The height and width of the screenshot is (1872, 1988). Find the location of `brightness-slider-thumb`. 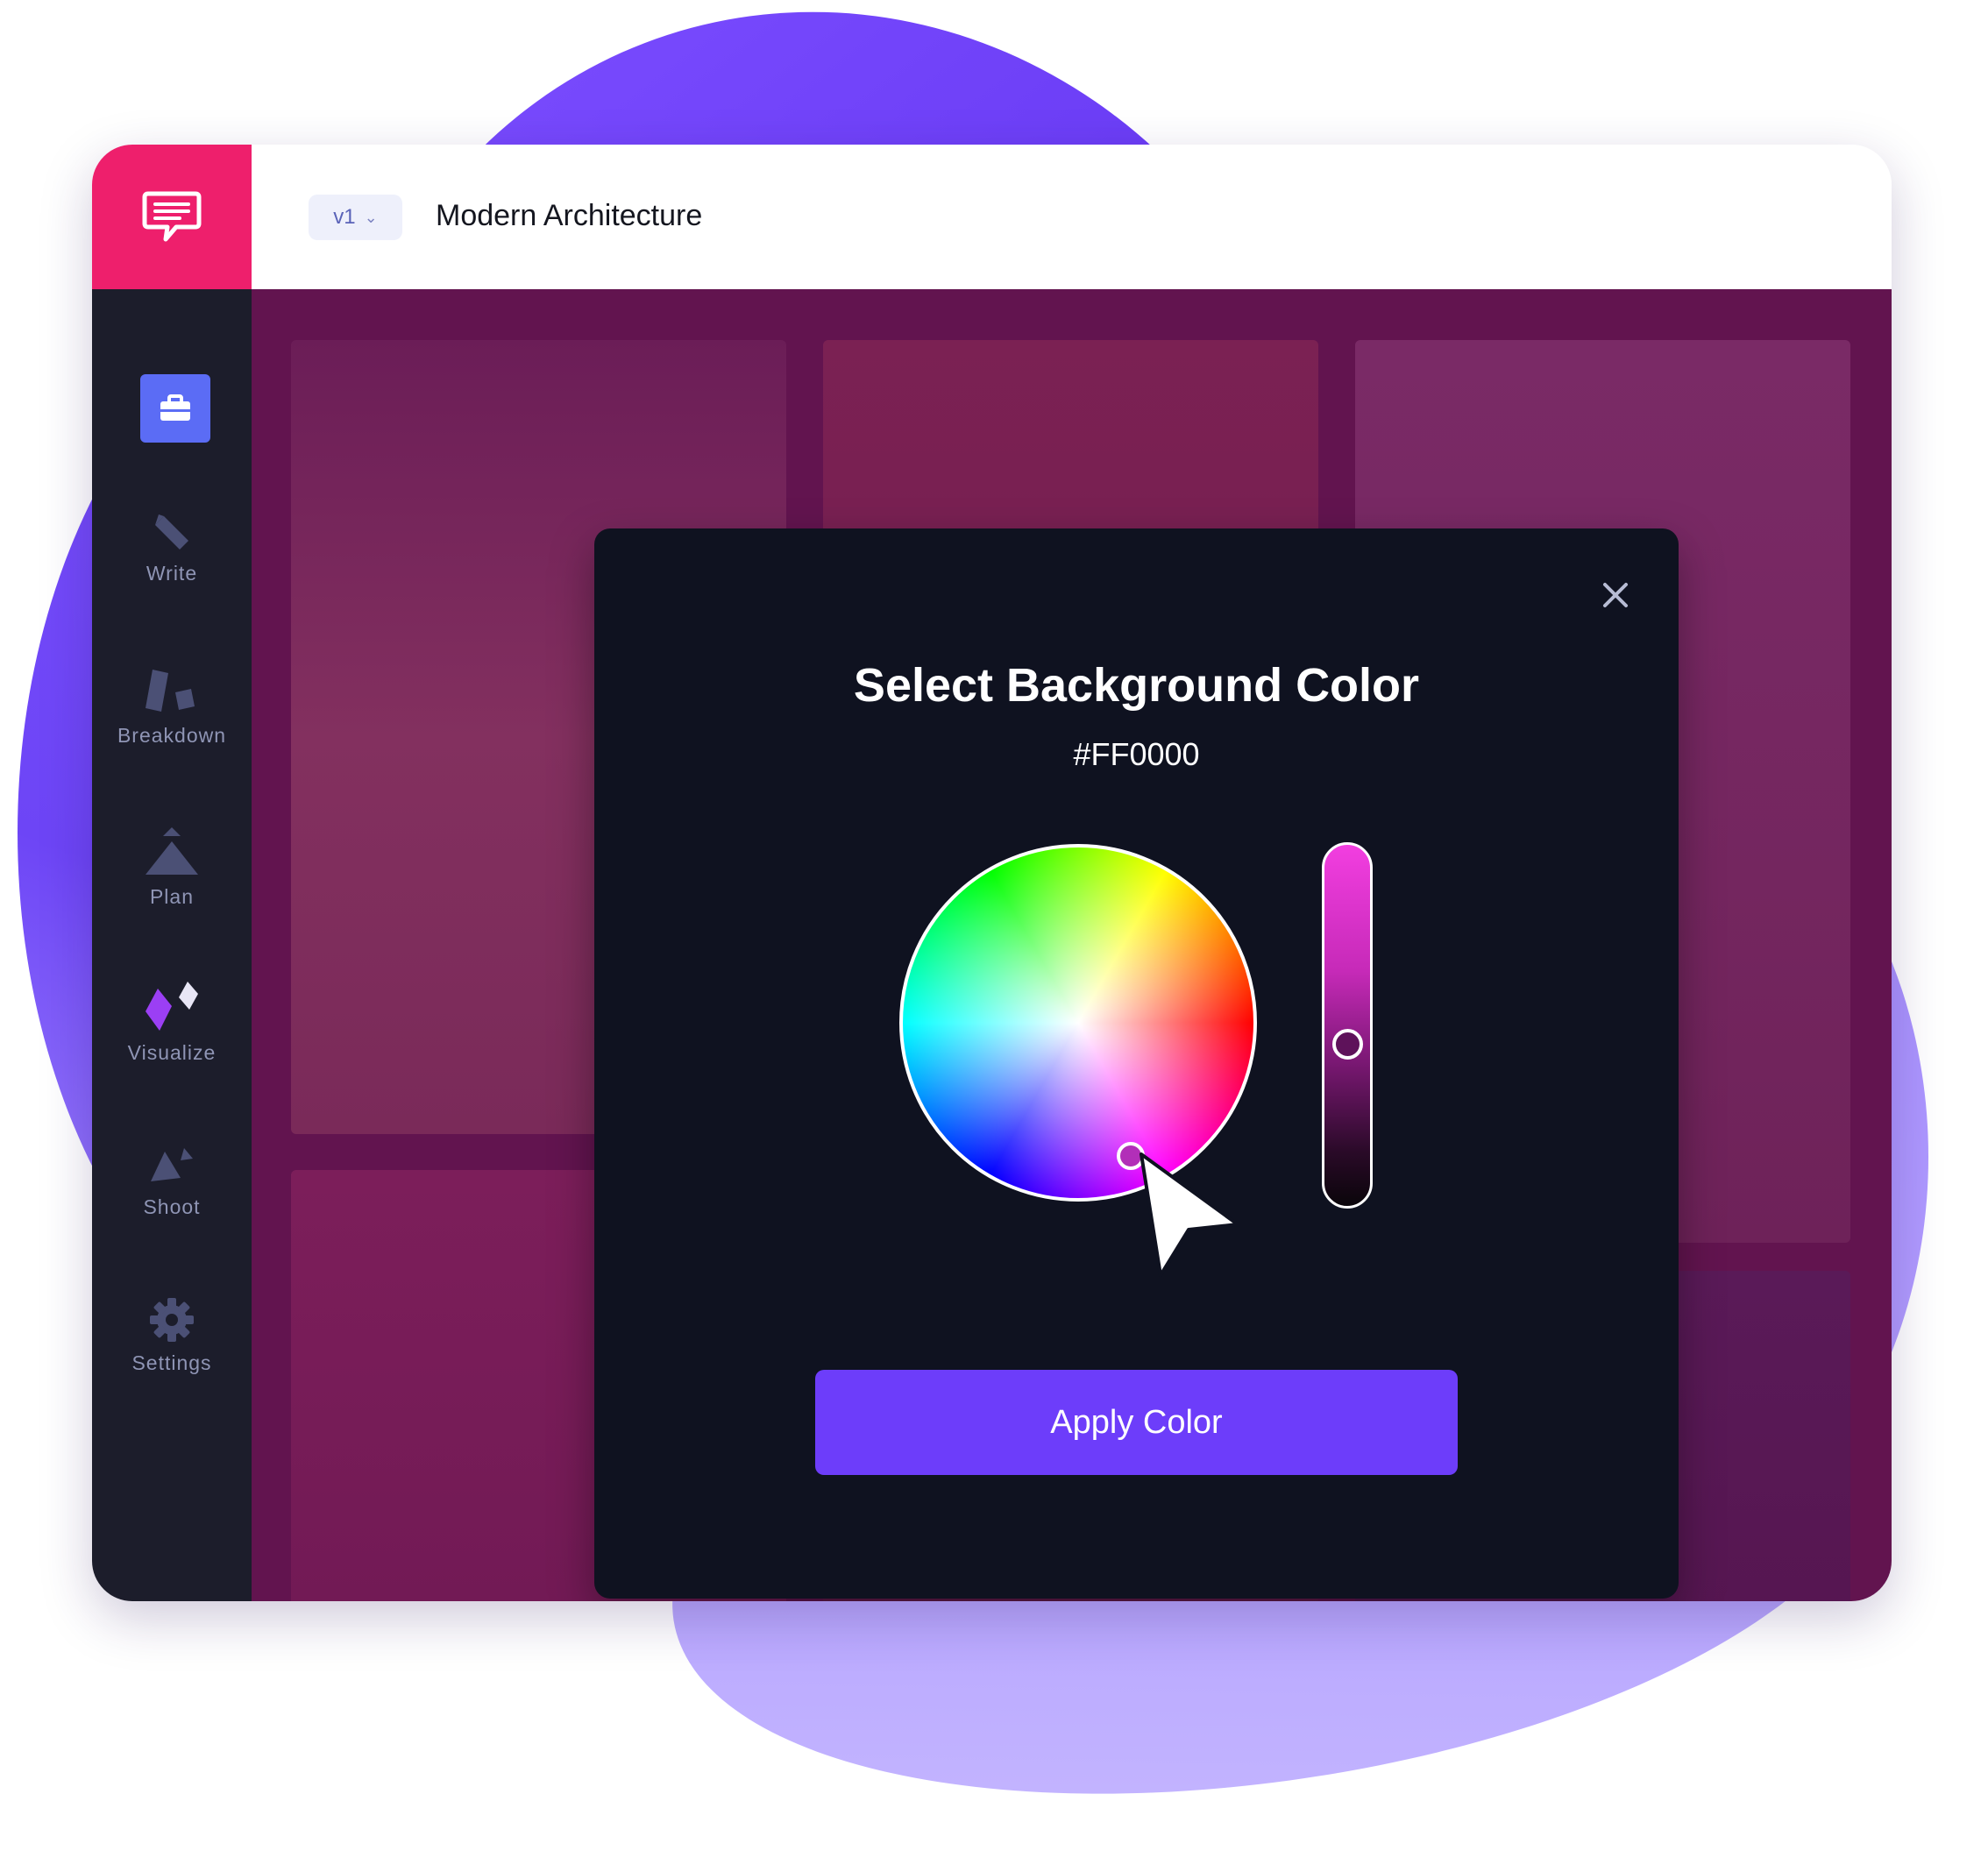

brightness-slider-thumb is located at coordinates (1347, 1044).